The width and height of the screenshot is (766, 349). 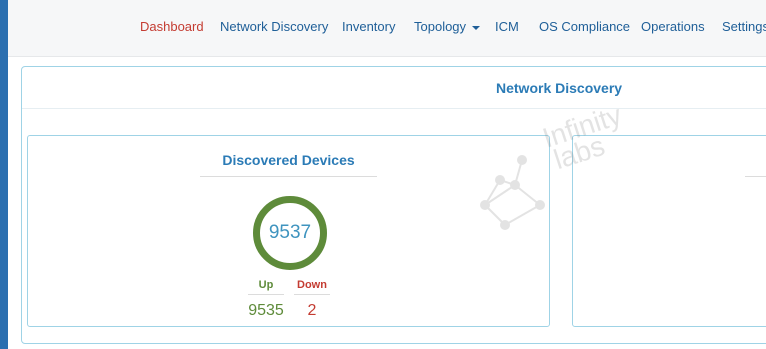 I want to click on secondary-card, so click(x=669, y=231).